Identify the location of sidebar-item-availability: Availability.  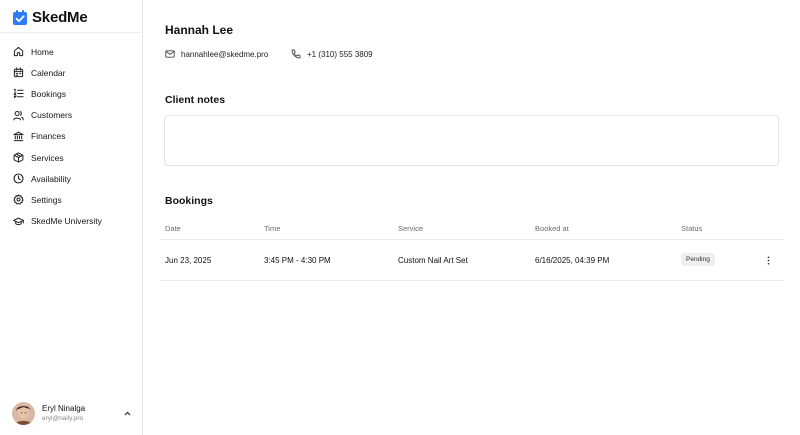
(57, 178).